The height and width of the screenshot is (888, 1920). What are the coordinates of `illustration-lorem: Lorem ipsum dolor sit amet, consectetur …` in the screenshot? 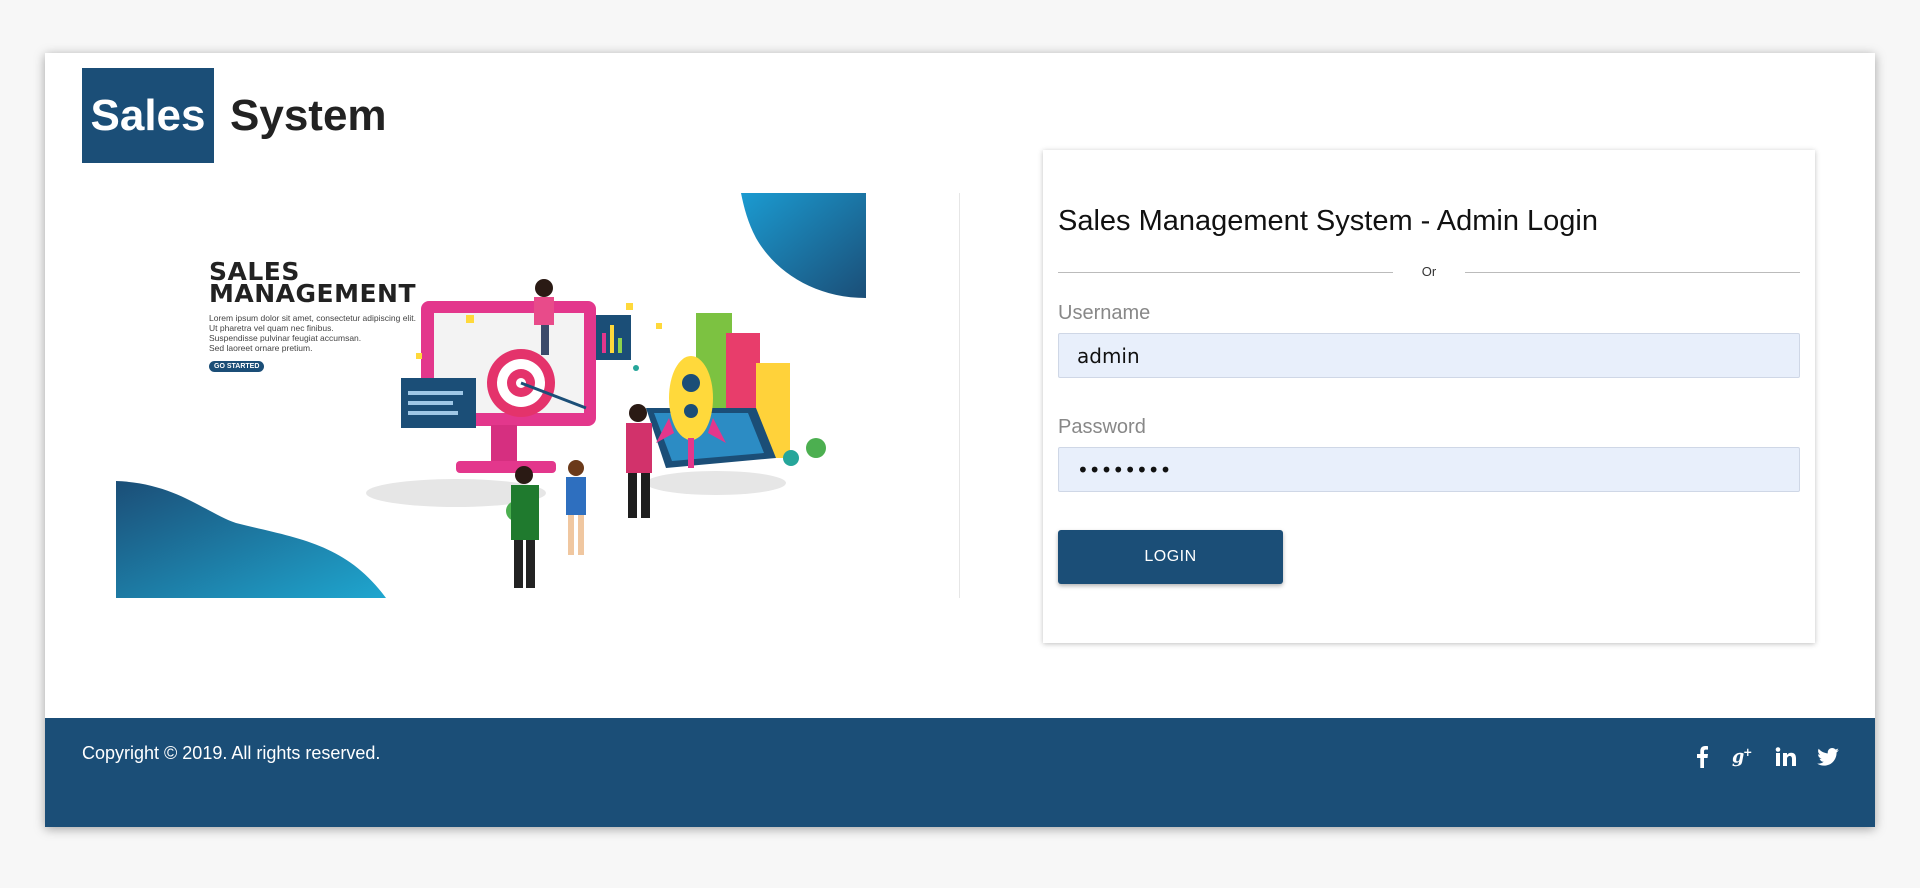 It's located at (312, 333).